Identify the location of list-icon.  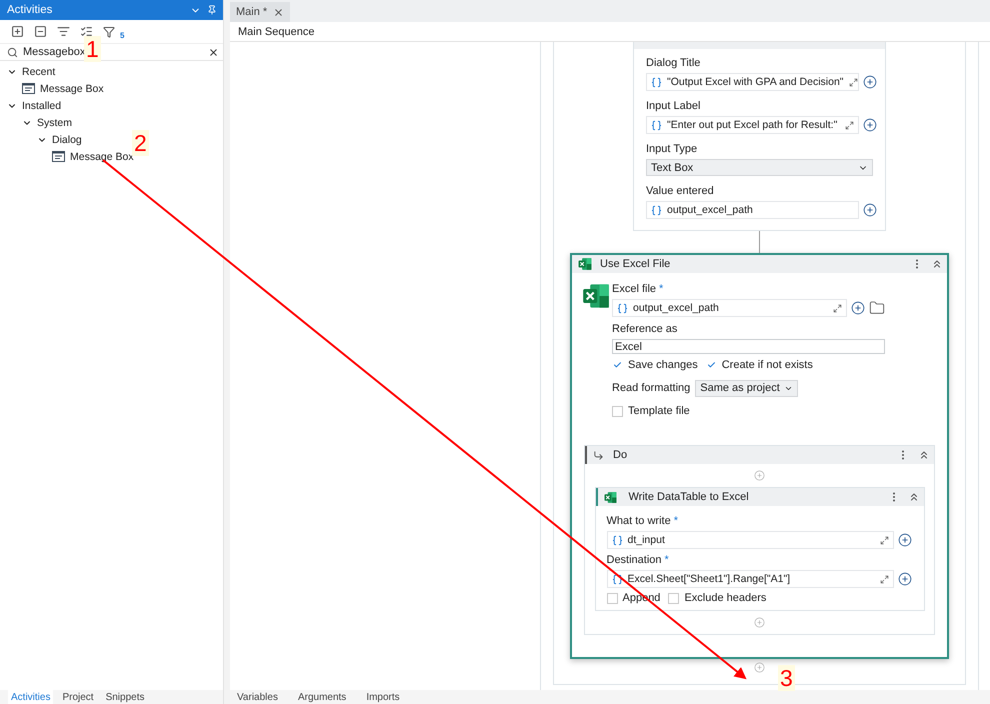
(86, 31).